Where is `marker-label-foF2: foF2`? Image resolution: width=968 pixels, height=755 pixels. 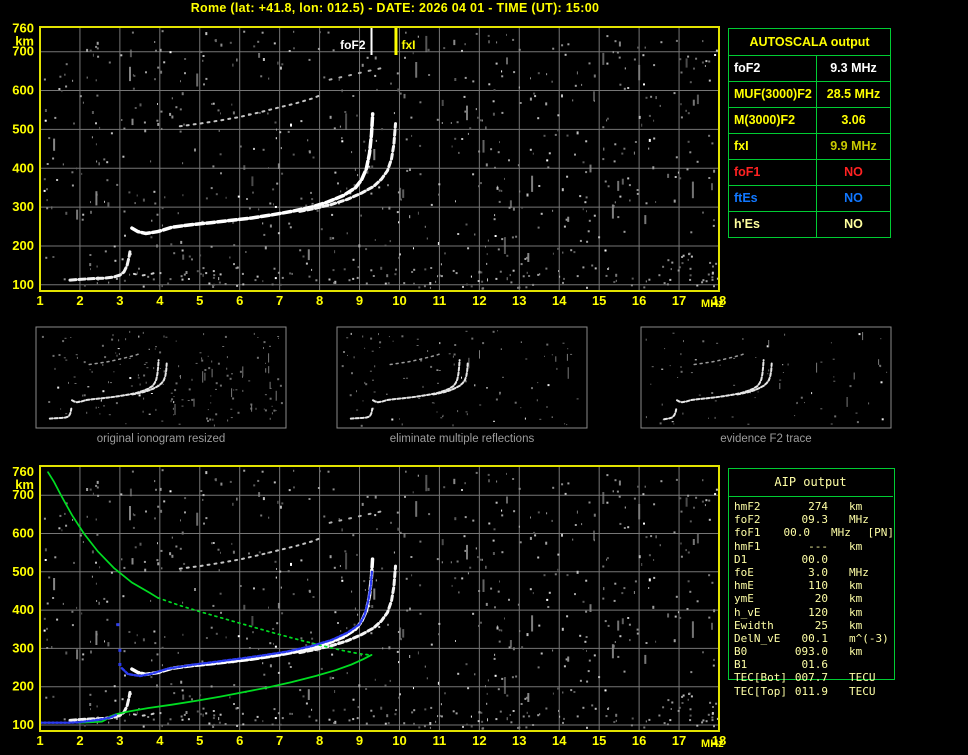 marker-label-foF2: foF2 is located at coordinates (353, 45).